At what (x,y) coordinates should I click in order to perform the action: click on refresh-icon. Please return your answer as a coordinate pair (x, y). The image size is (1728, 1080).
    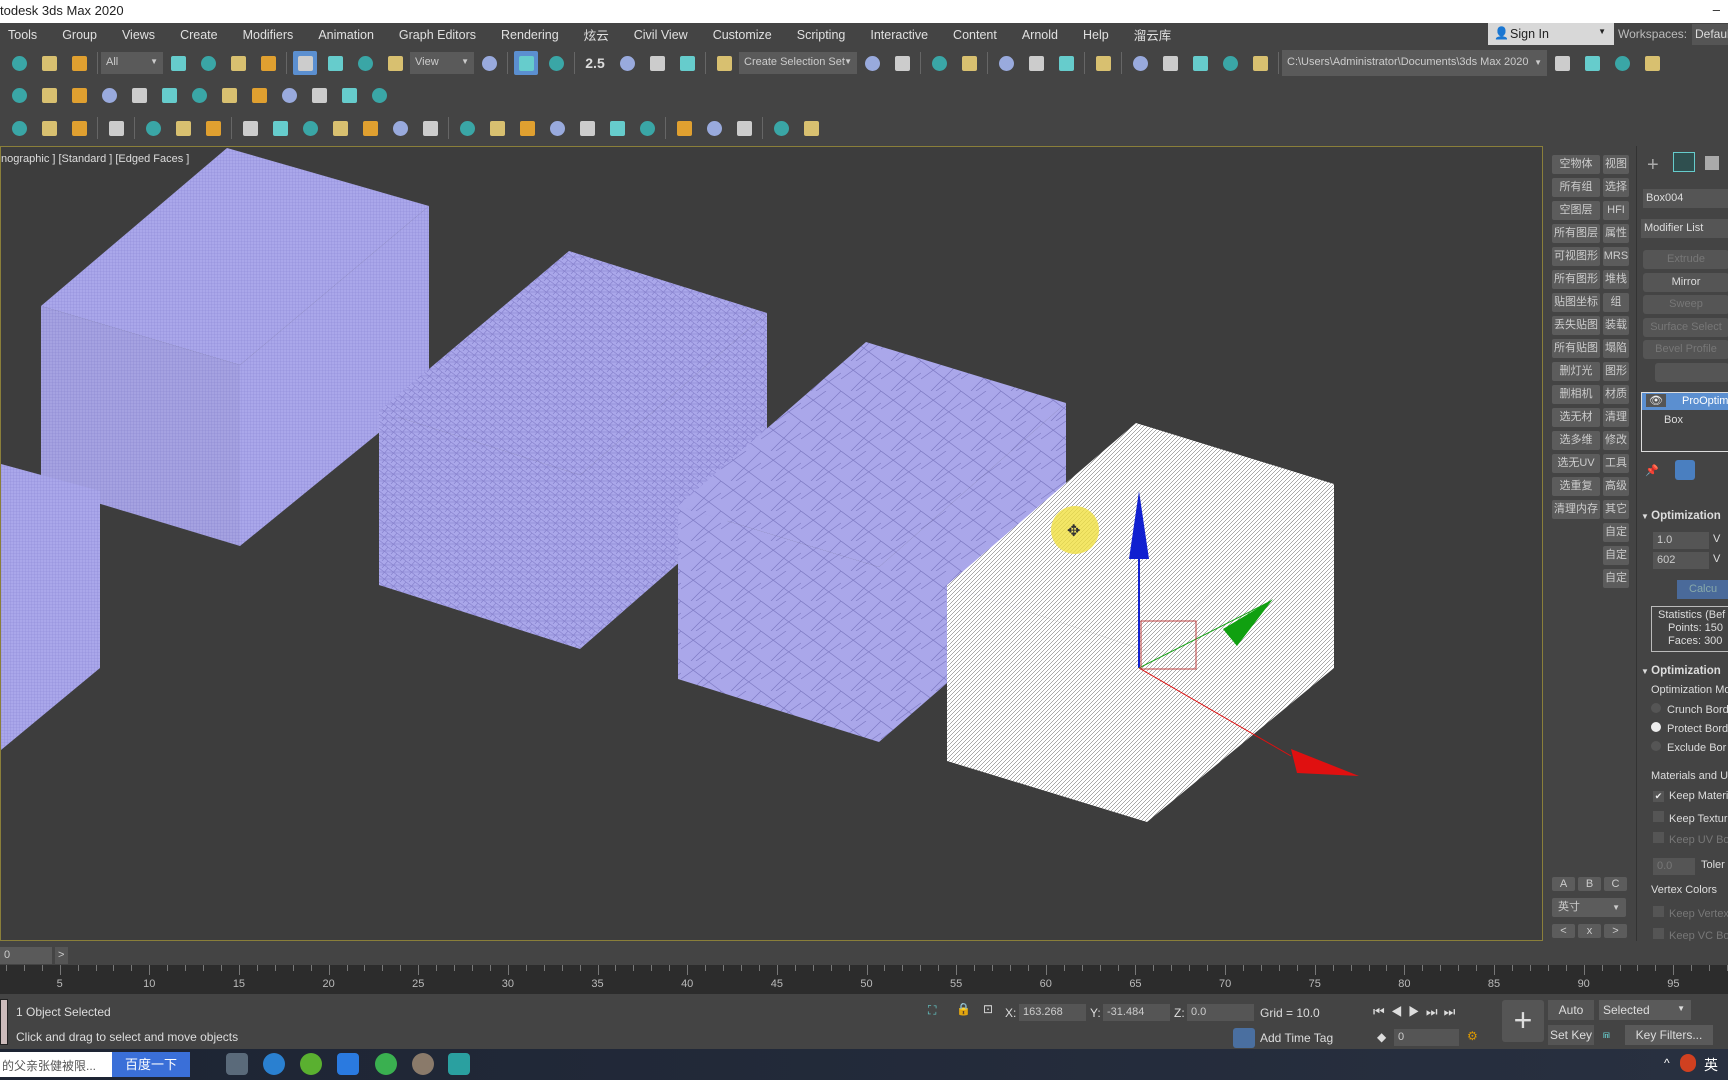
    Looking at the image, I should click on (169, 95).